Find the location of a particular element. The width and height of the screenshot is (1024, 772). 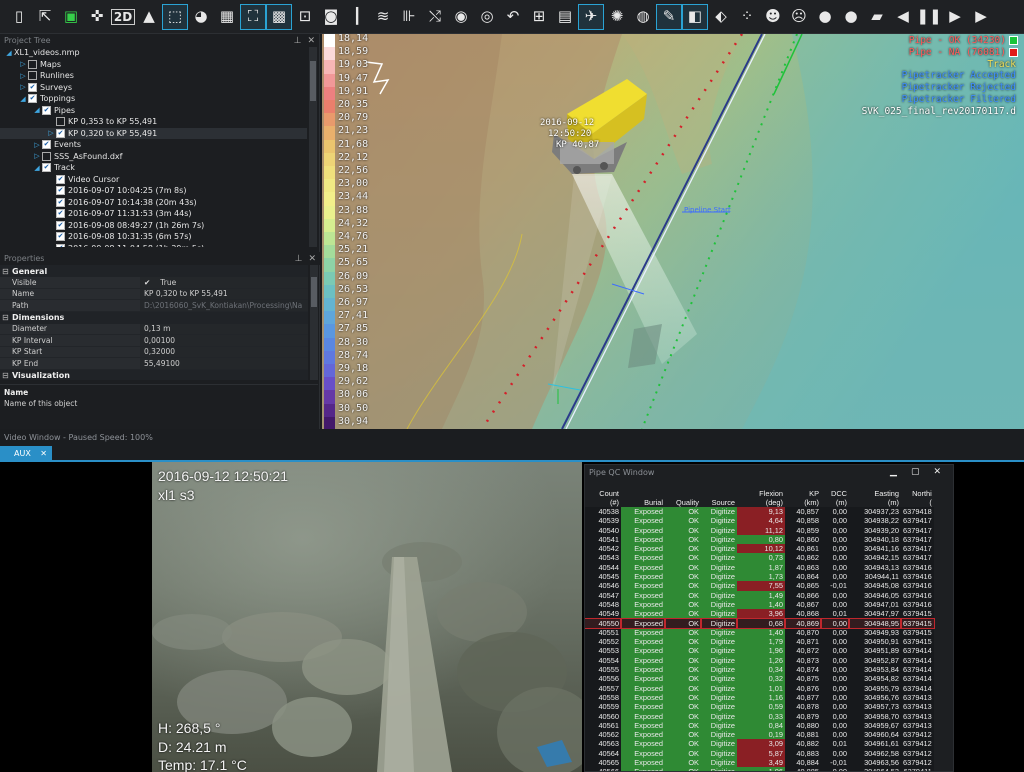

2d-view-button: 2D is located at coordinates (123, 17).